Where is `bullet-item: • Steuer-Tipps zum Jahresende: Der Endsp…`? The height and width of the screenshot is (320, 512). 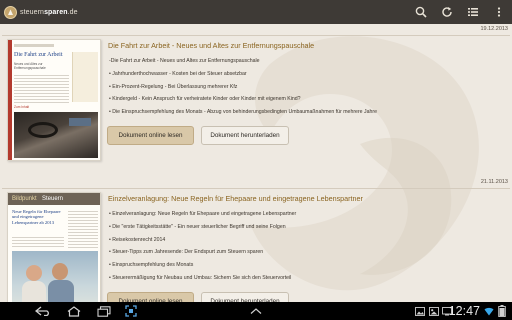
bullet-item: • Steuer-Tipps zum Jahresende: Der Endsp… is located at coordinates (186, 252).